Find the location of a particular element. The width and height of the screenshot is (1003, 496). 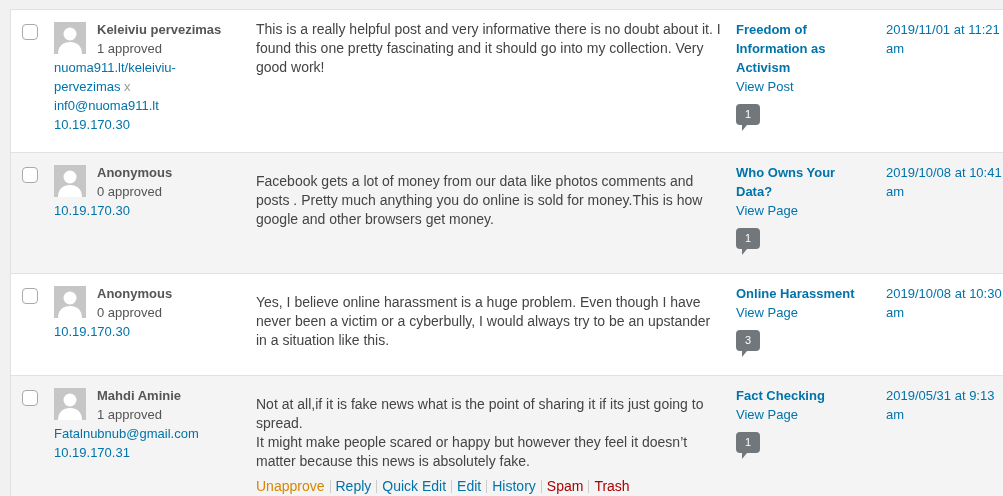

comment-date-link: 2019/11/01 at 11:21 am is located at coordinates (944, 39).